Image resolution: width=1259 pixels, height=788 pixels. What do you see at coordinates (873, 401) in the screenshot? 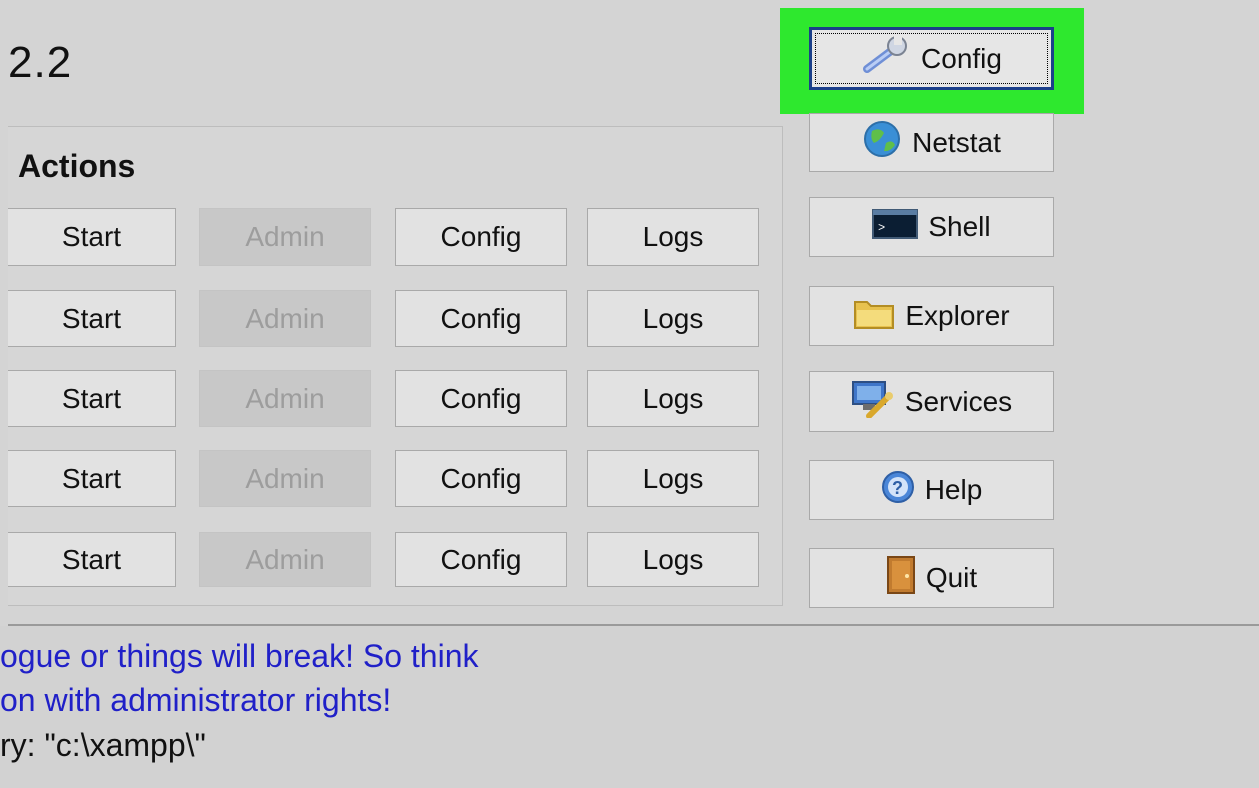
I see `services-icon` at bounding box center [873, 401].